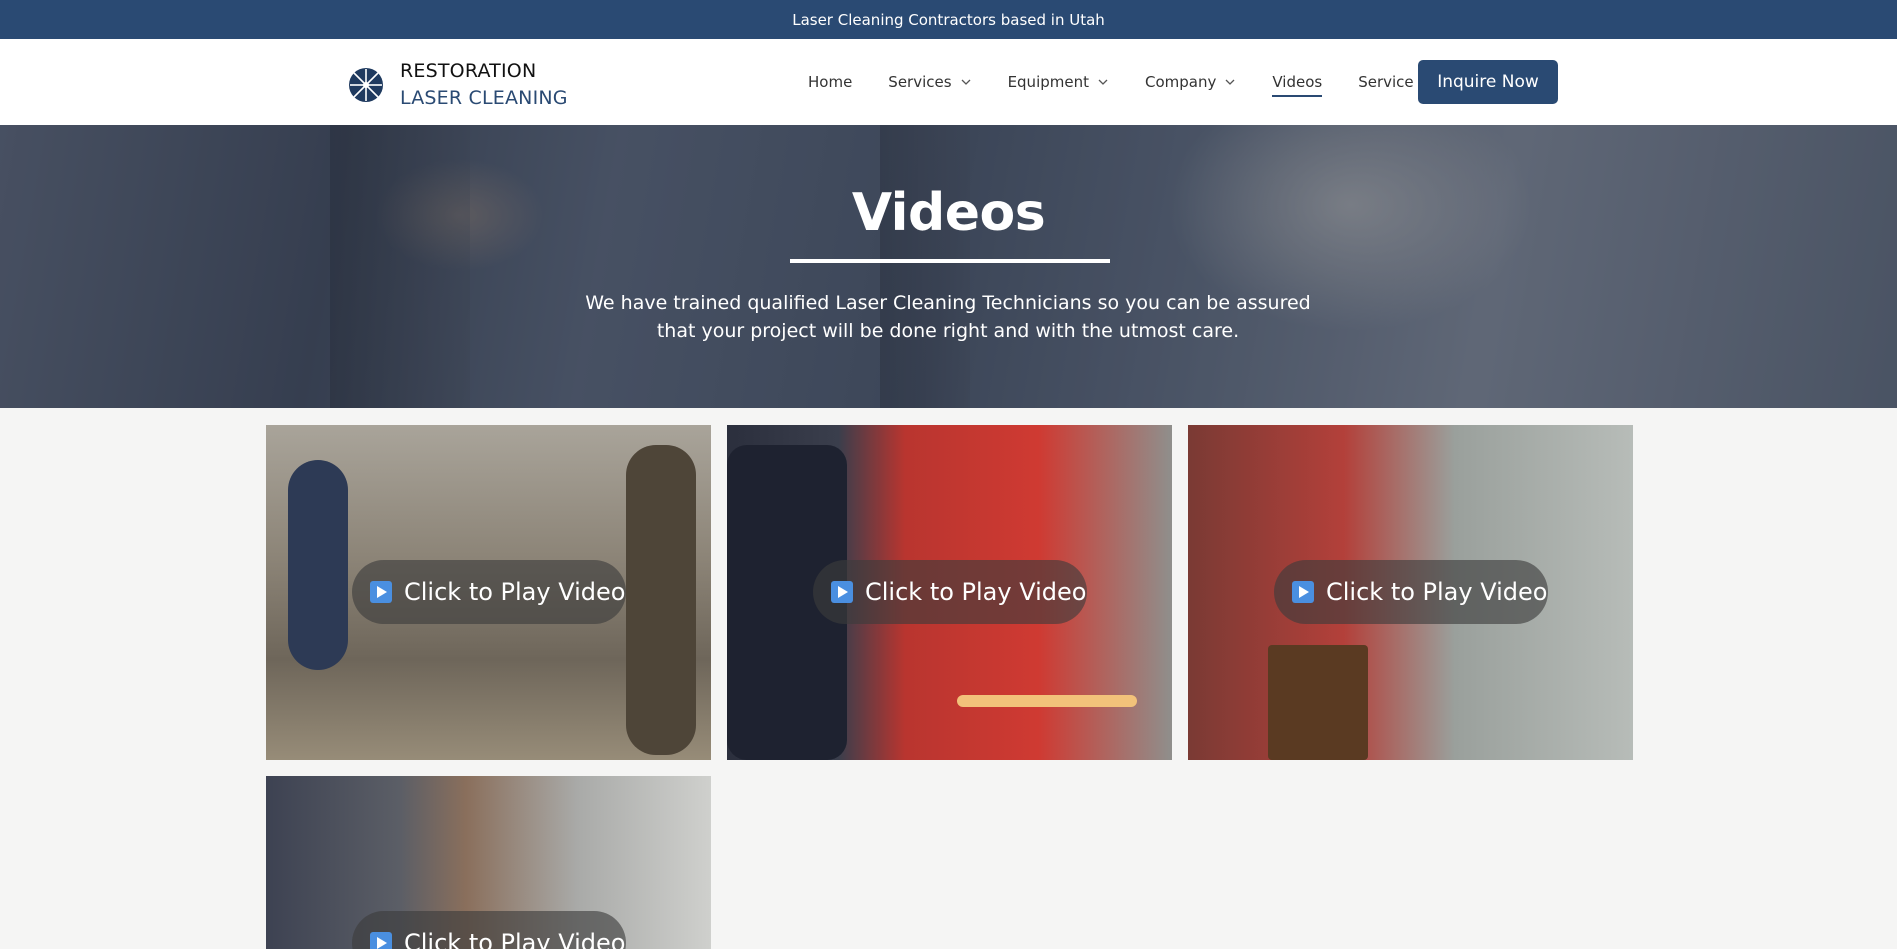 The image size is (1897, 949). I want to click on logo-line-2: LASER CLEANING, so click(484, 98).